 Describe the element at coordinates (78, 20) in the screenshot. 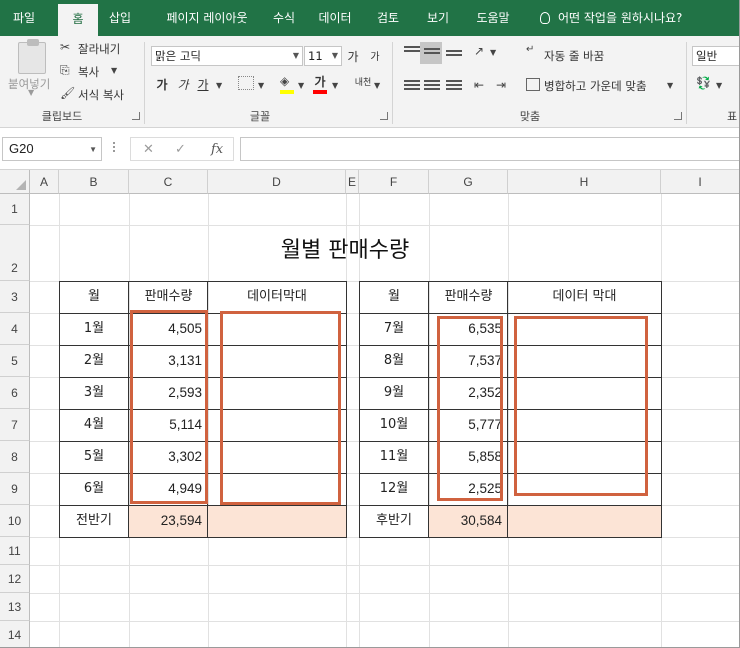

I see `tab-home: 홈` at that location.